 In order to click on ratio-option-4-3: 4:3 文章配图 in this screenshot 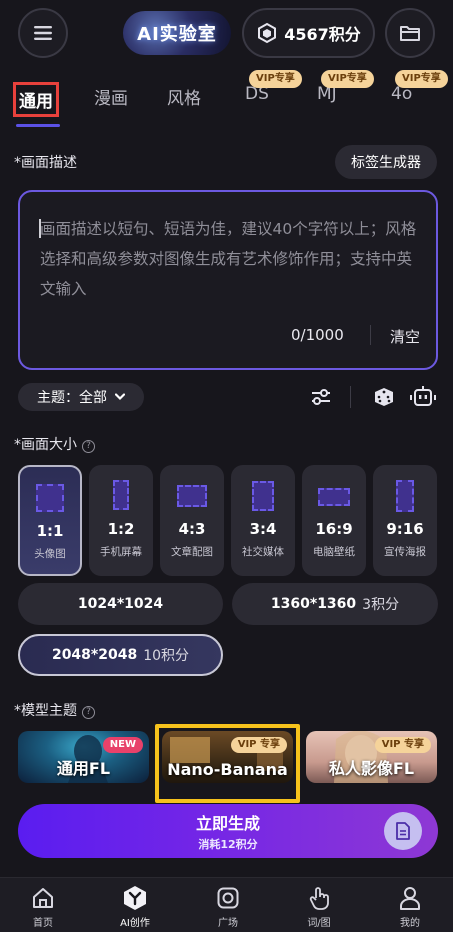, I will do `click(192, 520)`.